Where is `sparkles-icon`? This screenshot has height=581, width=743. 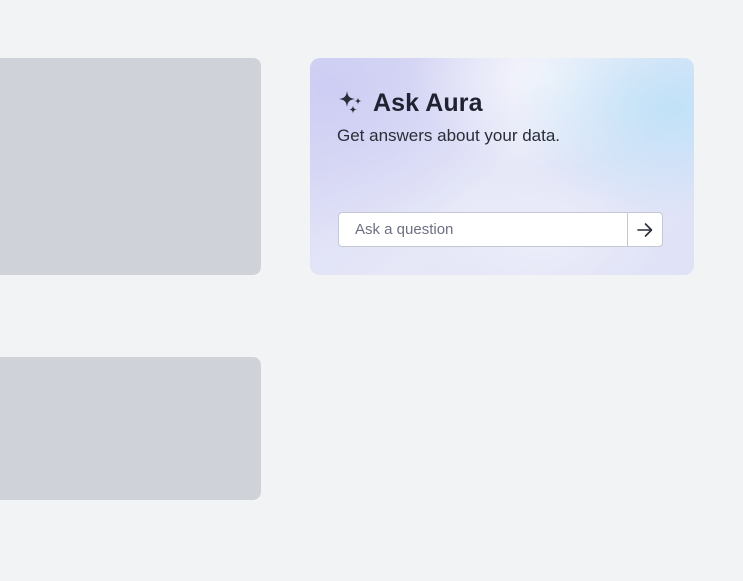
sparkles-icon is located at coordinates (351, 103).